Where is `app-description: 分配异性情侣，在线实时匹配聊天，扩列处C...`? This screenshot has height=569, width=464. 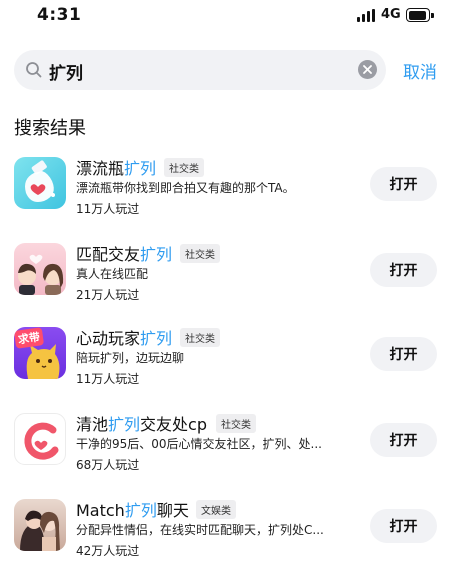
app-description: 分配异性情侣，在线实时匹配聊天，扩列处C... is located at coordinates (200, 530).